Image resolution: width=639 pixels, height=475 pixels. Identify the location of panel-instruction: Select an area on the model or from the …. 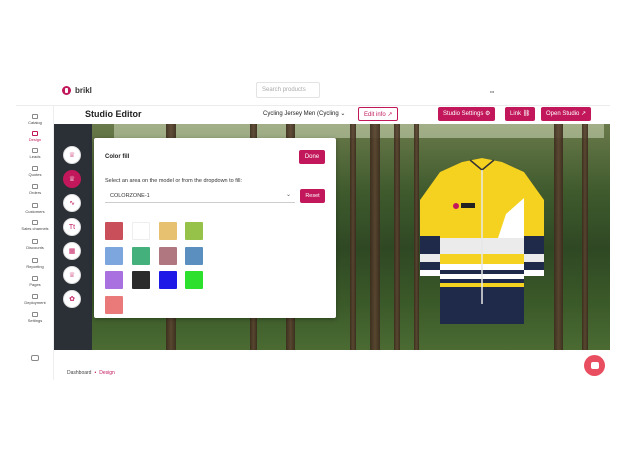
(173, 181).